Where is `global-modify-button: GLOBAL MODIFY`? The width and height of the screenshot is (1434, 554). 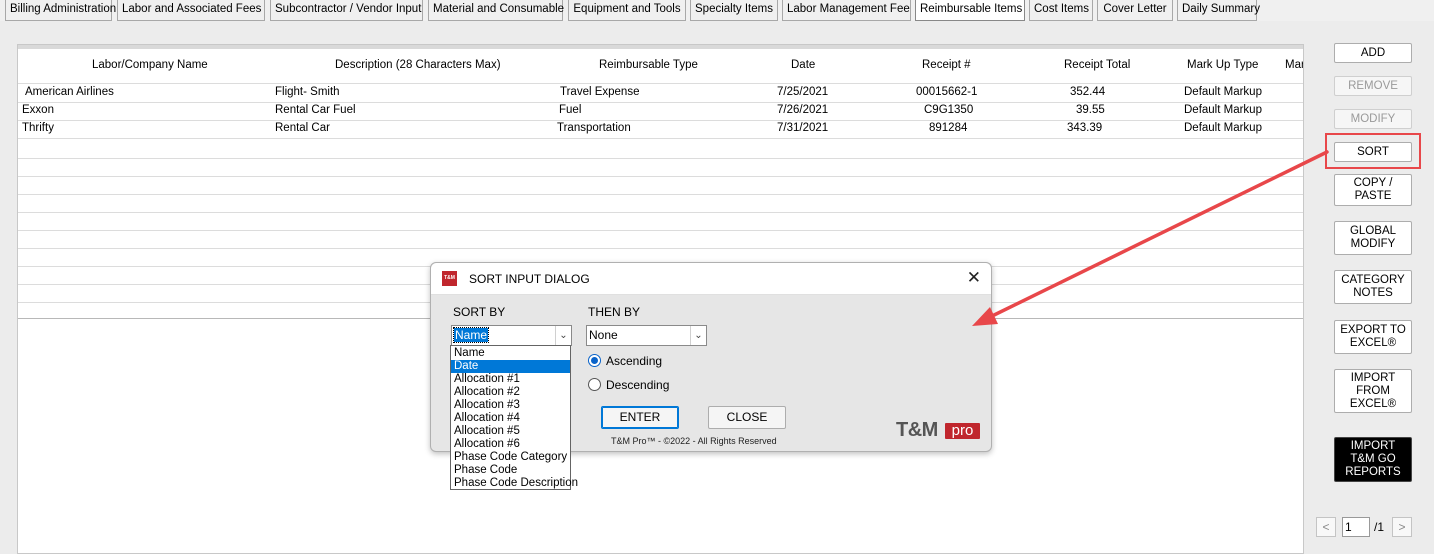 global-modify-button: GLOBAL MODIFY is located at coordinates (1373, 238).